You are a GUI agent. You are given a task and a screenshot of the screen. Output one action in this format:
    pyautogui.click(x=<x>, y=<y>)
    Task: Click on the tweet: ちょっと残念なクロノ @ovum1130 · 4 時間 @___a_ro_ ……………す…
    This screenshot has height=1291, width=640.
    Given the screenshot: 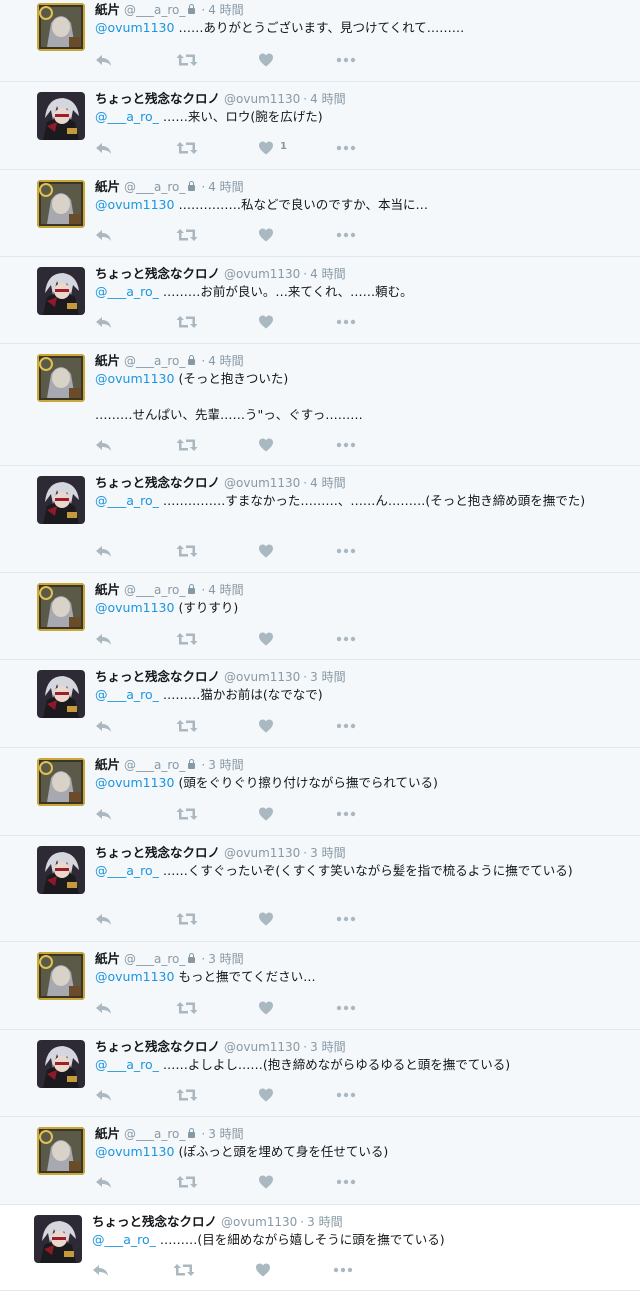 What is the action you would take?
    pyautogui.click(x=320, y=519)
    